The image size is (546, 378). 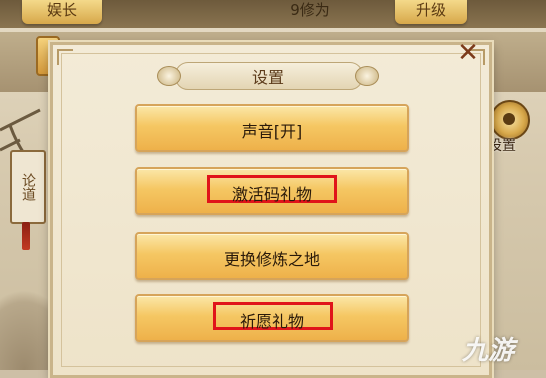 What do you see at coordinates (271, 321) in the screenshot?
I see `wish-gift-label: 祈愿礼物` at bounding box center [271, 321].